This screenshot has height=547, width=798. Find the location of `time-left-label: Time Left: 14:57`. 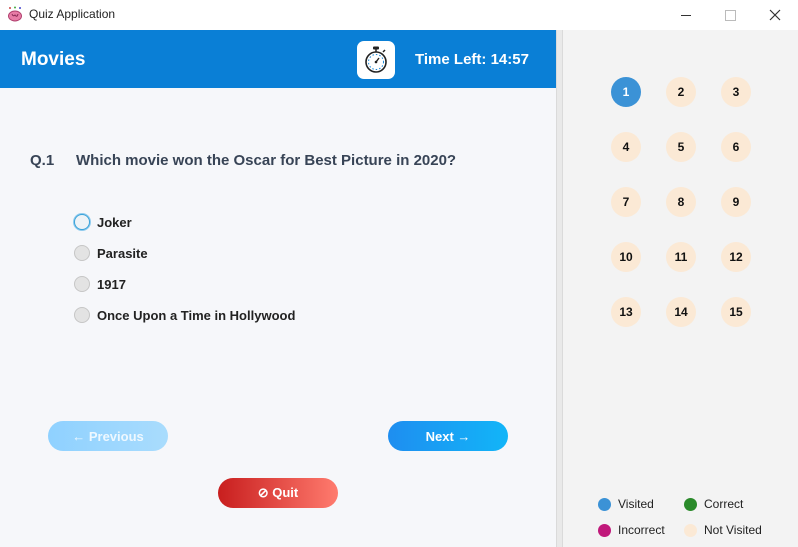

time-left-label: Time Left: 14:57 is located at coordinates (472, 59).